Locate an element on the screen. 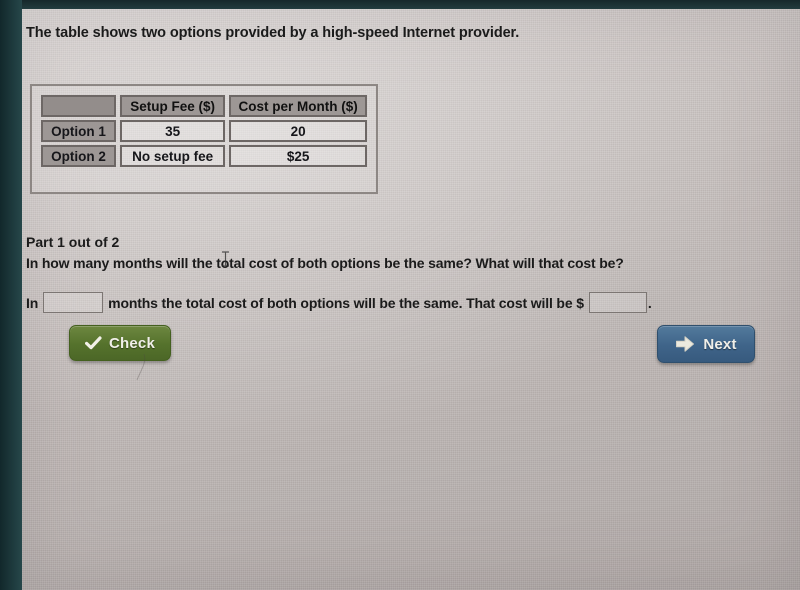  check-button: Check is located at coordinates (120, 343).